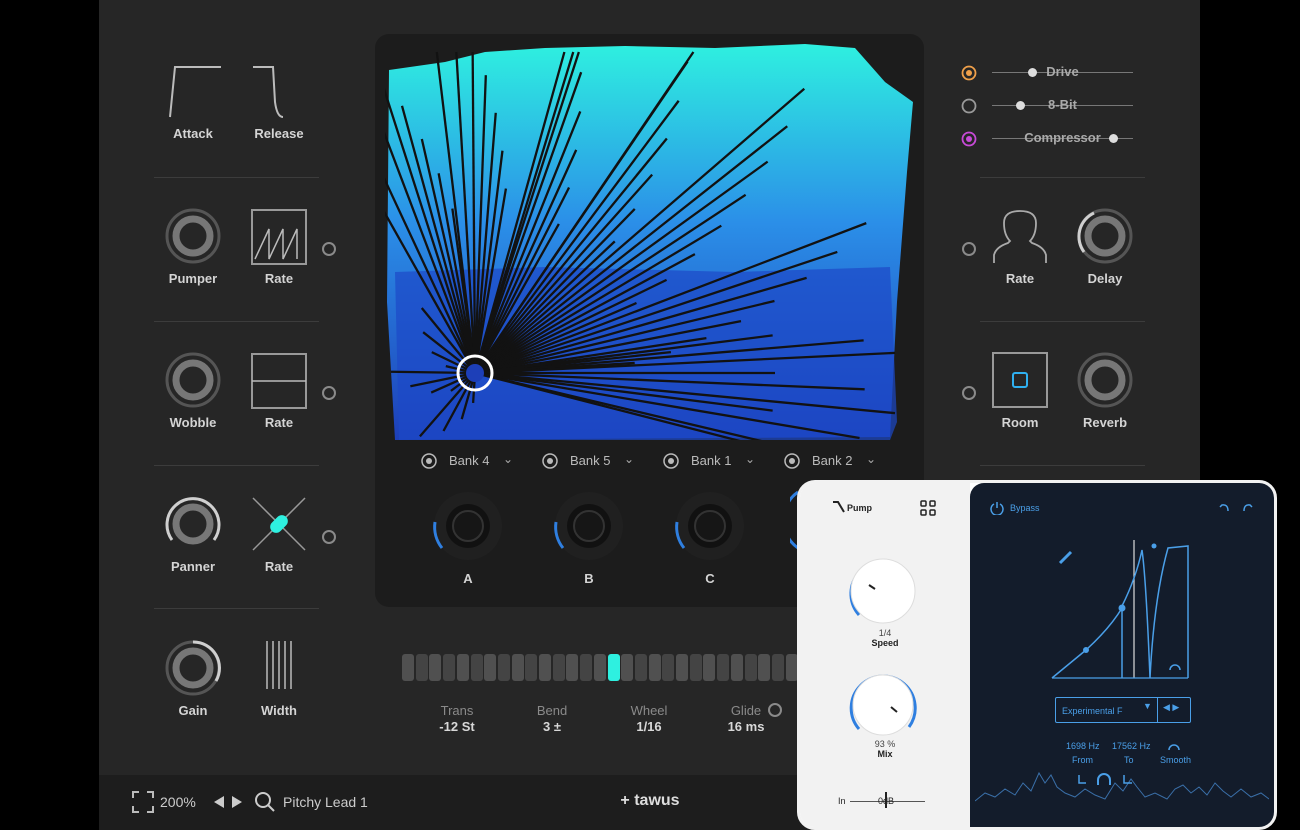  What do you see at coordinates (969, 106) in the screenshot?
I see `effect-1-radio-icon` at bounding box center [969, 106].